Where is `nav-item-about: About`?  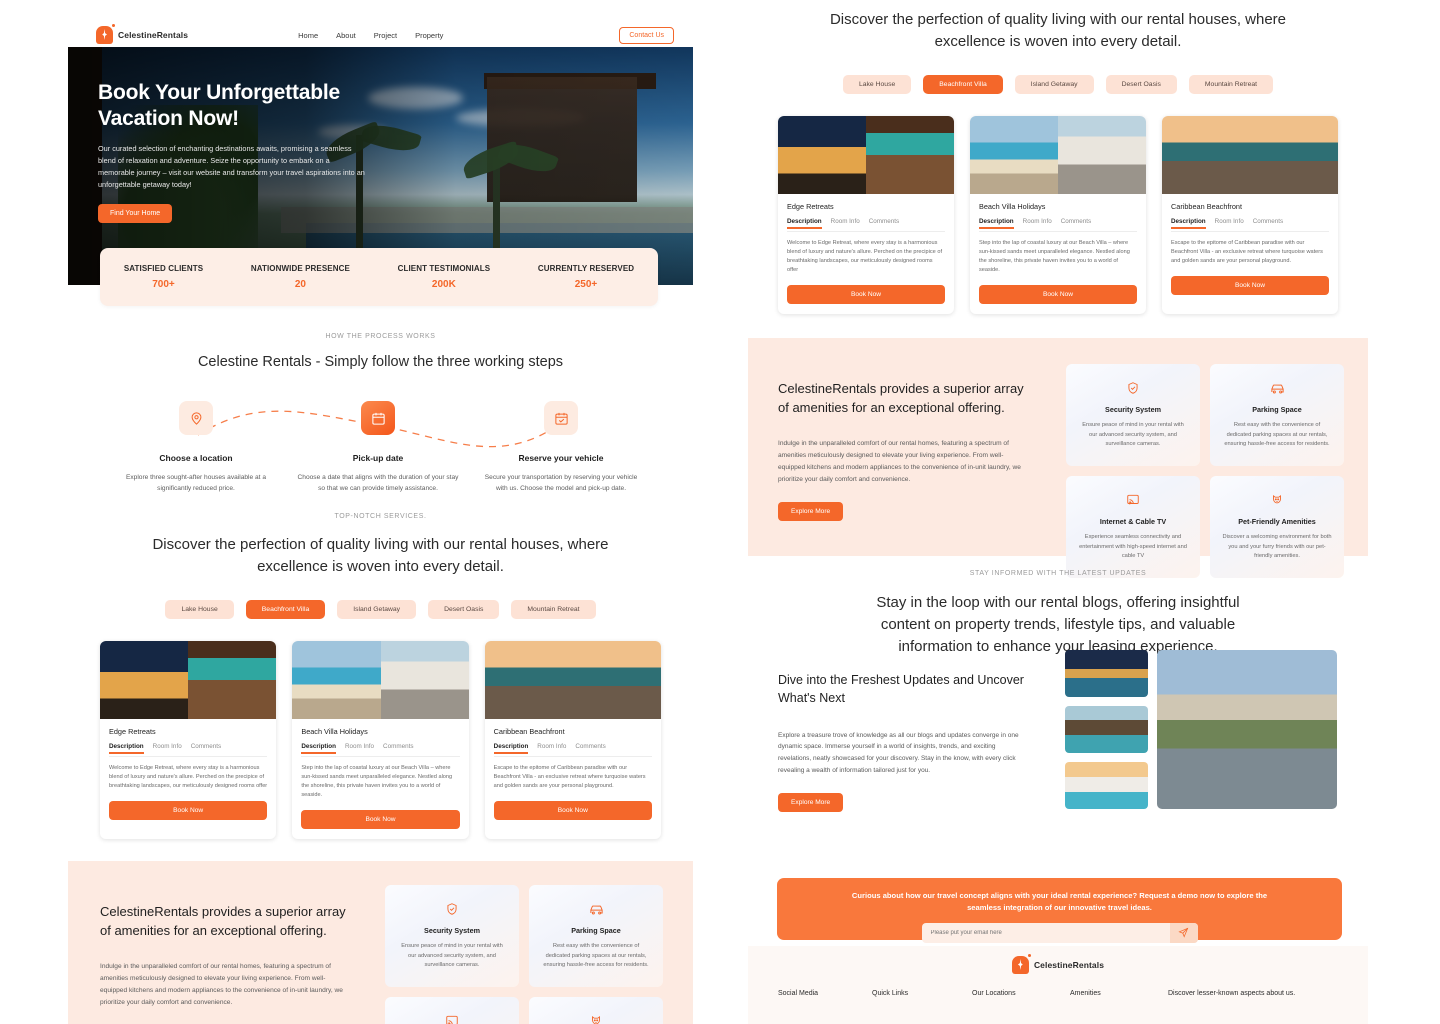
nav-item-about: About is located at coordinates (346, 35).